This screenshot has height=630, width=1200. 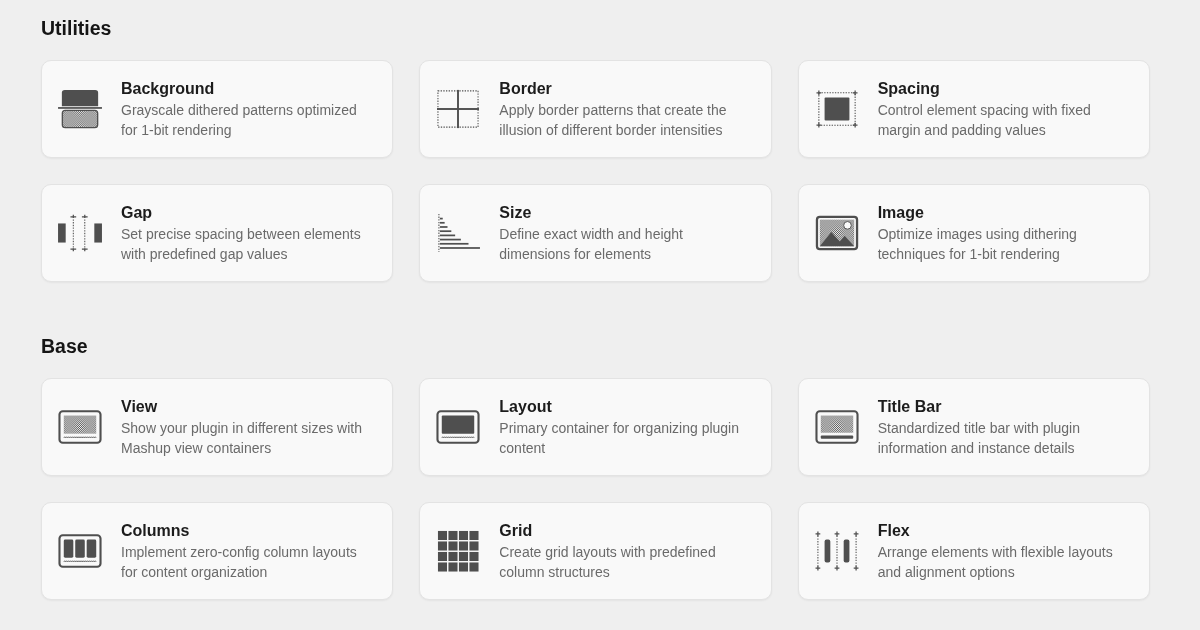 What do you see at coordinates (526, 407) in the screenshot?
I see `card-title: Layout` at bounding box center [526, 407].